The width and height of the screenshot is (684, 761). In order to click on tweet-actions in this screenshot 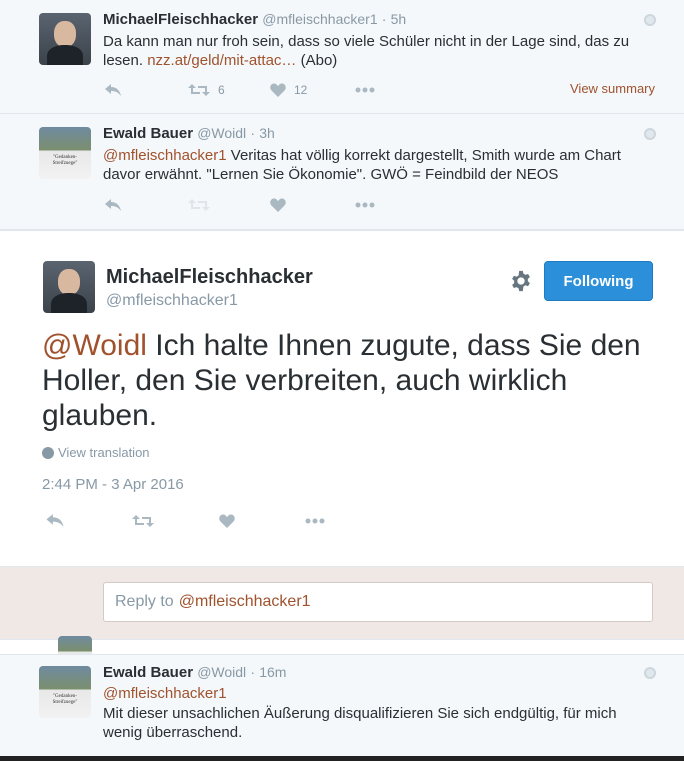, I will do `click(239, 205)`.